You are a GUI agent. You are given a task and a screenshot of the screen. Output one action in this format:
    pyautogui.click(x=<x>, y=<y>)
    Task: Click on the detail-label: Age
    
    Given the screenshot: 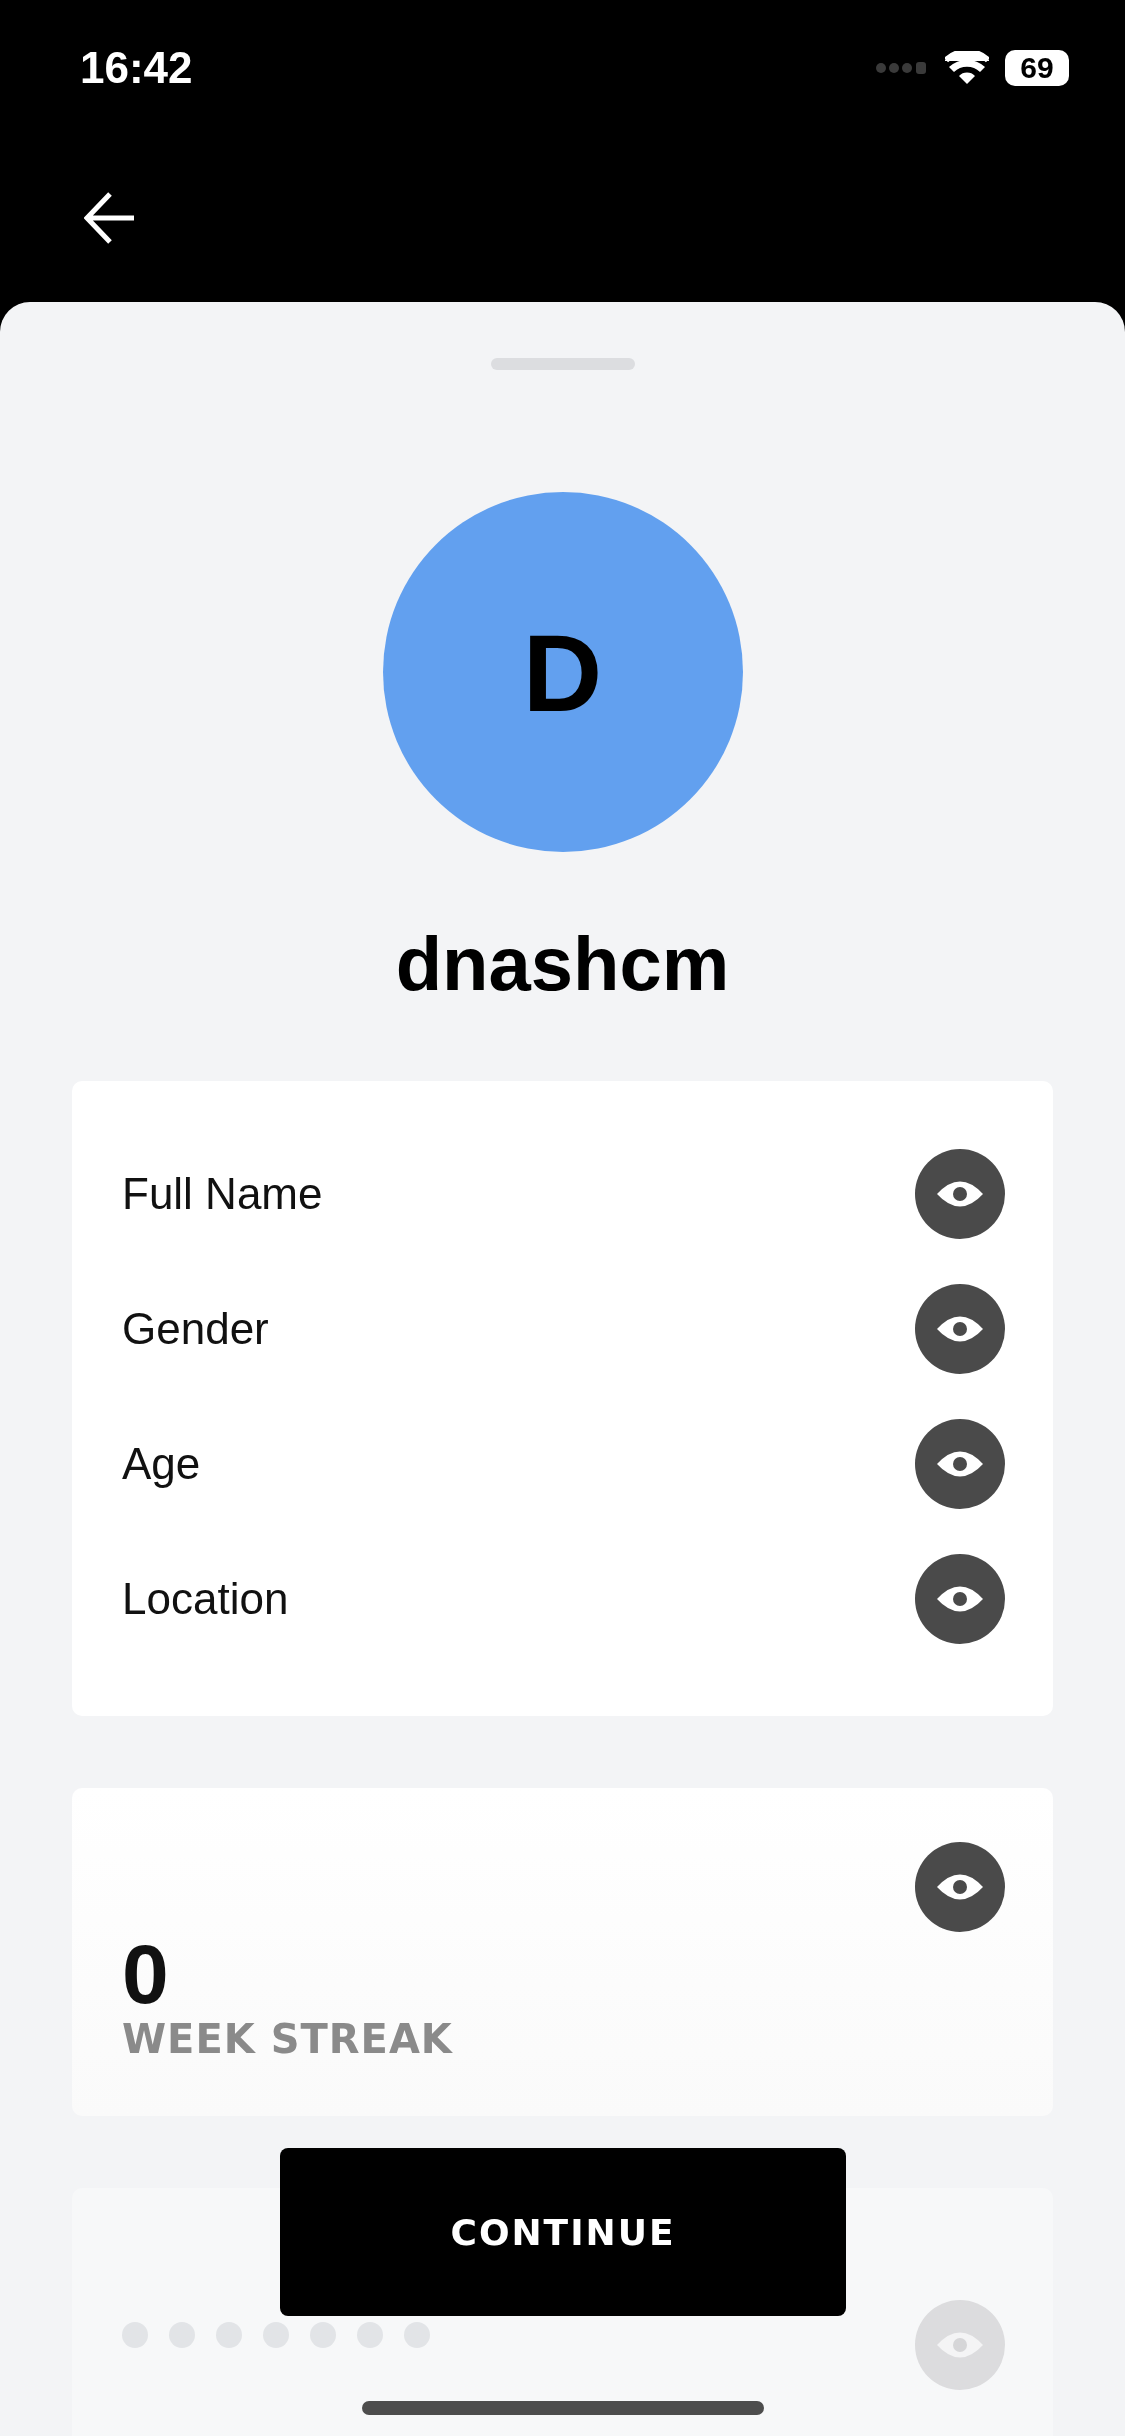 What is the action you would take?
    pyautogui.click(x=161, y=1464)
    